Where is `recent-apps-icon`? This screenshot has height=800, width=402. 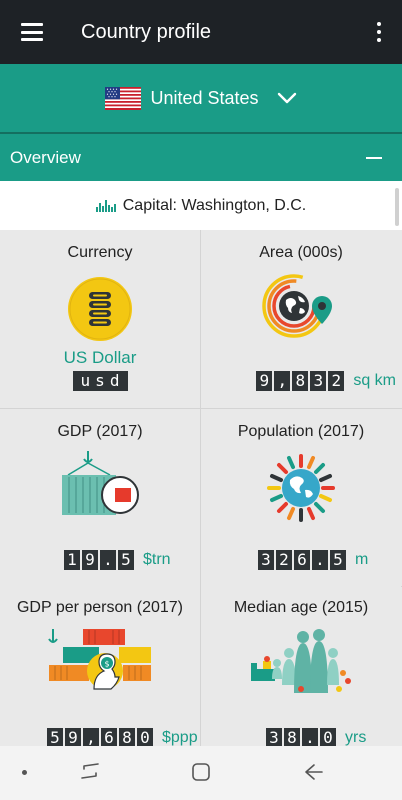
recent-apps-icon is located at coordinates (90, 772).